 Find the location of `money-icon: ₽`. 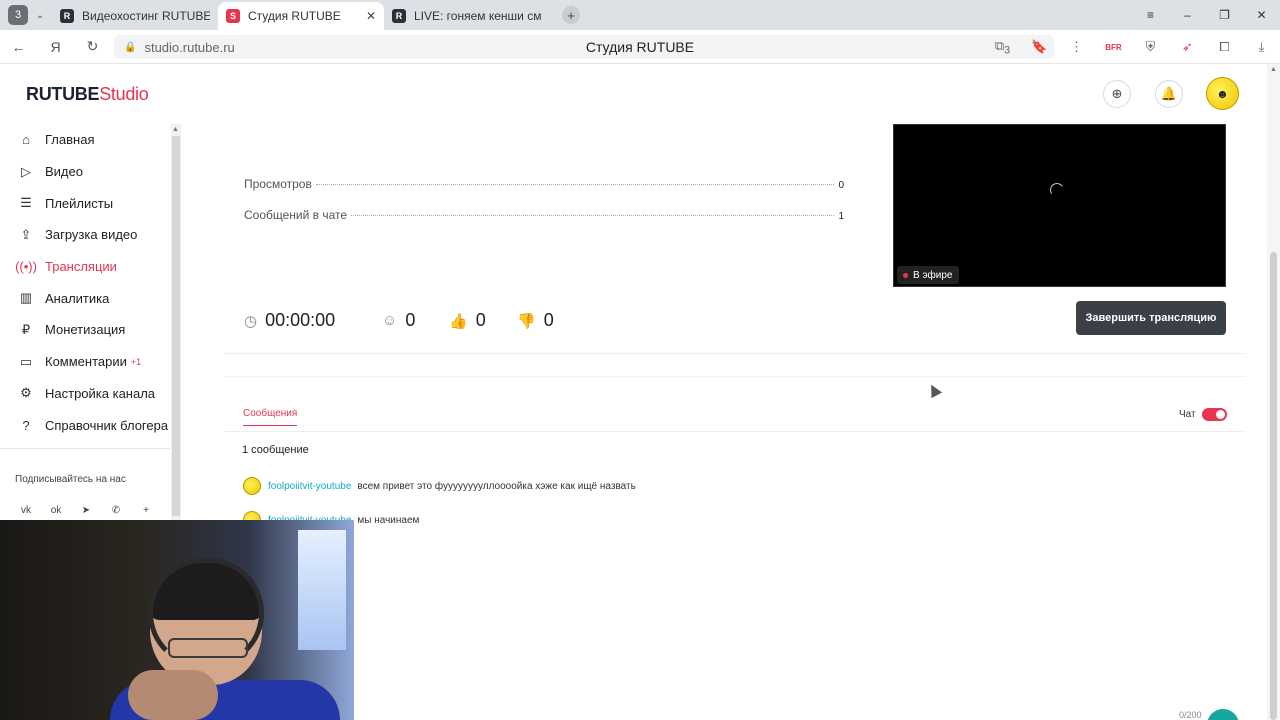

money-icon: ₽ is located at coordinates (26, 329).